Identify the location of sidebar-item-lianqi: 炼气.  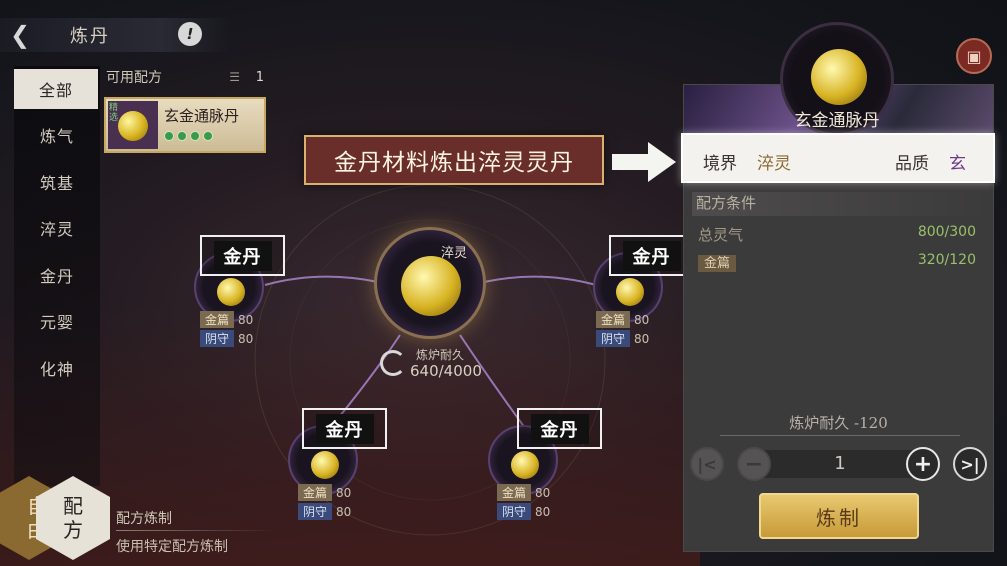
(57, 135).